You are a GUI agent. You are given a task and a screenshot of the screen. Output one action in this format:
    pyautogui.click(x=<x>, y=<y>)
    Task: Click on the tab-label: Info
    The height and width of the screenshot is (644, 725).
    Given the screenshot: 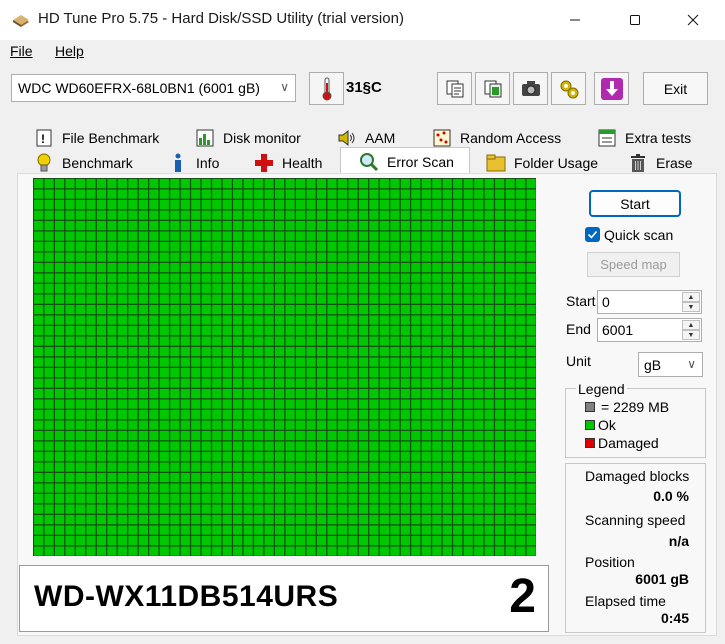 What is the action you would take?
    pyautogui.click(x=208, y=162)
    